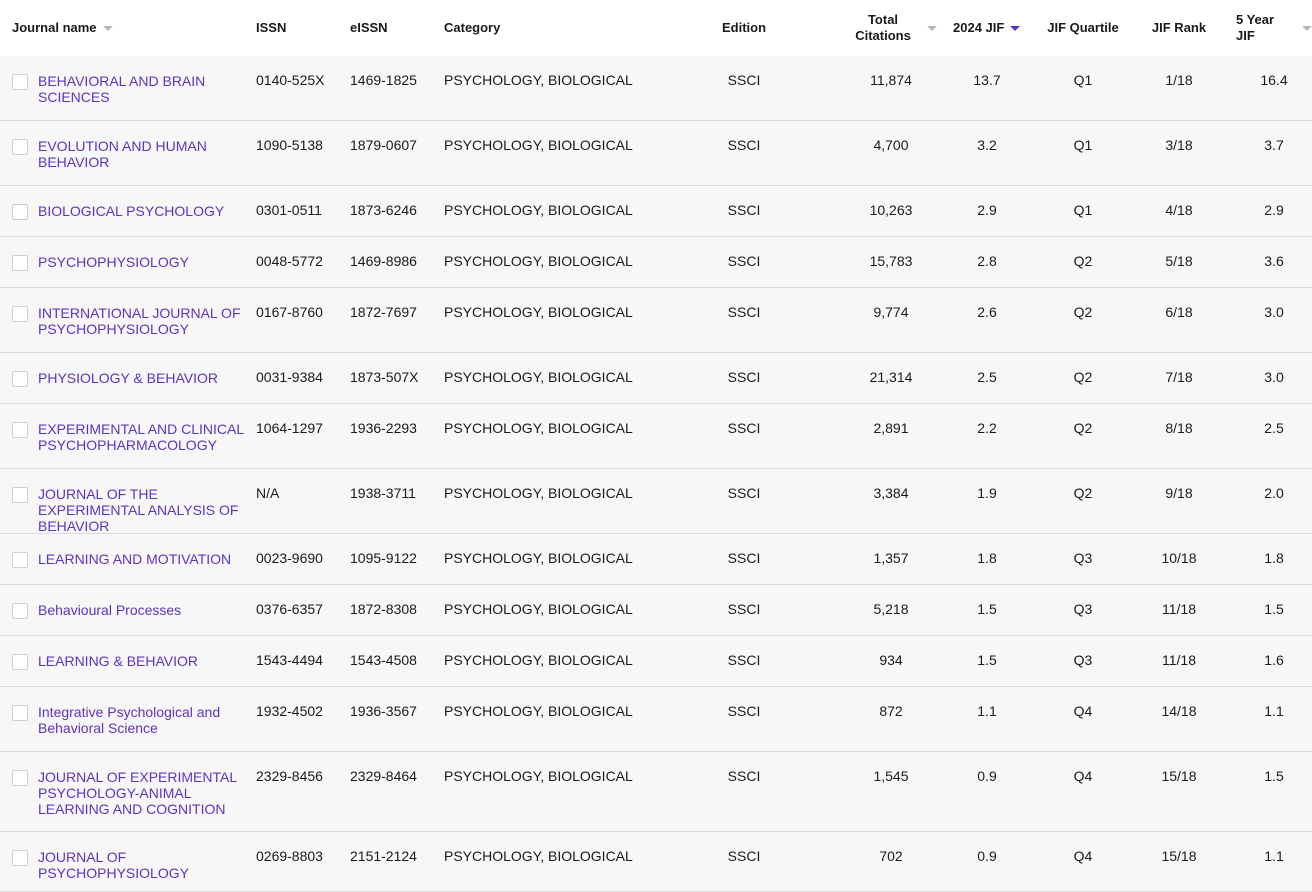 The width and height of the screenshot is (1312, 892). Describe the element at coordinates (1274, 776) in the screenshot. I see `five-year-jif-cell: 1.5` at that location.